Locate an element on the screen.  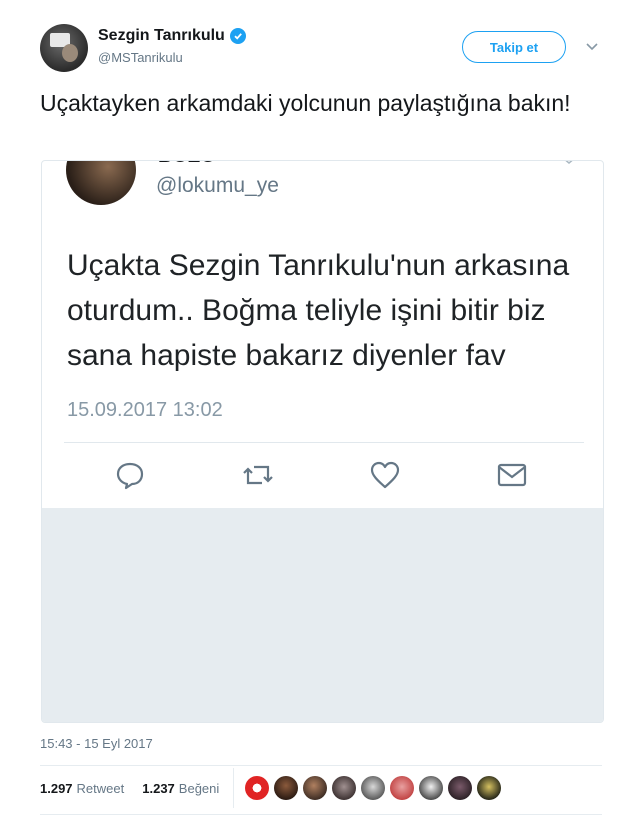
reply-icon is located at coordinates (130, 476).